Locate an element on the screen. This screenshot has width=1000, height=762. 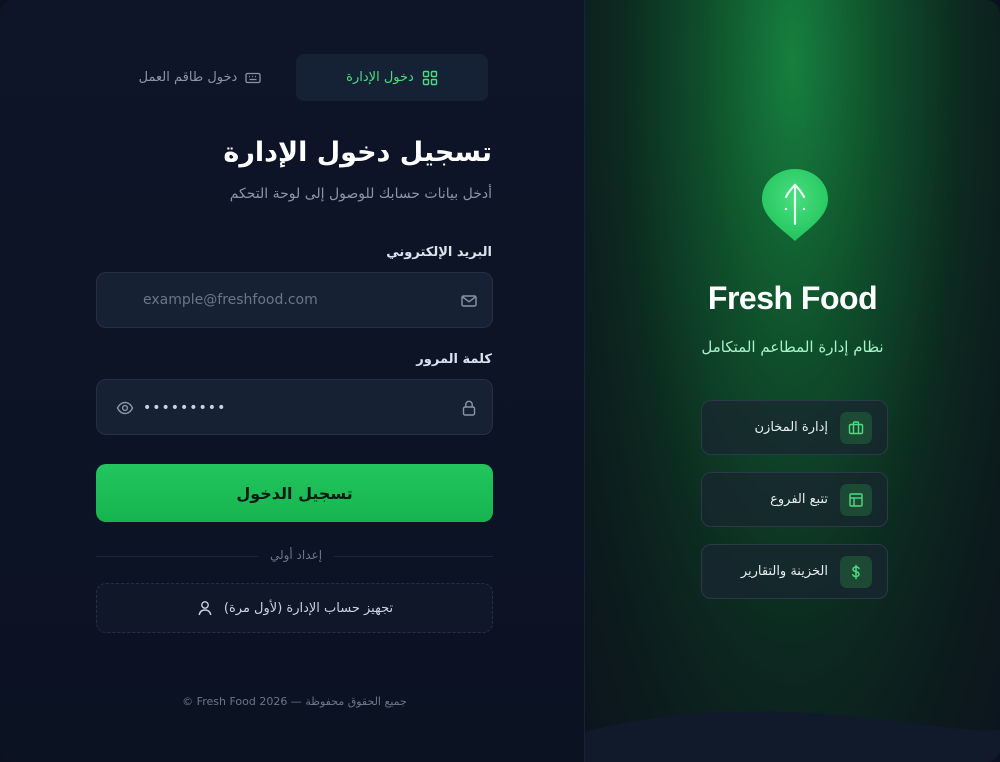
tab-staff-login: دخول طاقم العمل is located at coordinates (200, 77).